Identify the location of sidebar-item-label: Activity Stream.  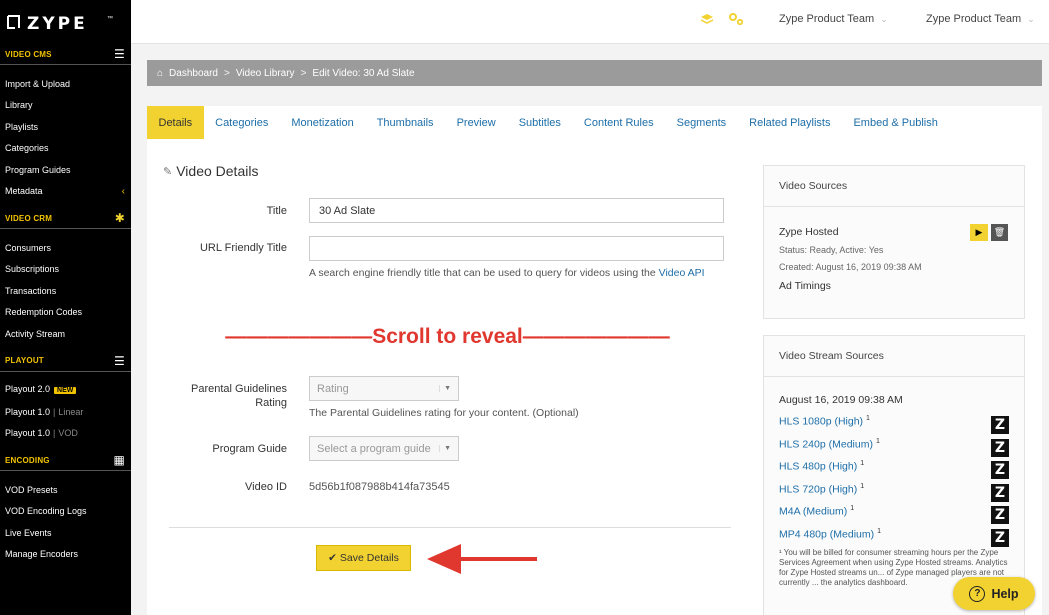
(35, 333).